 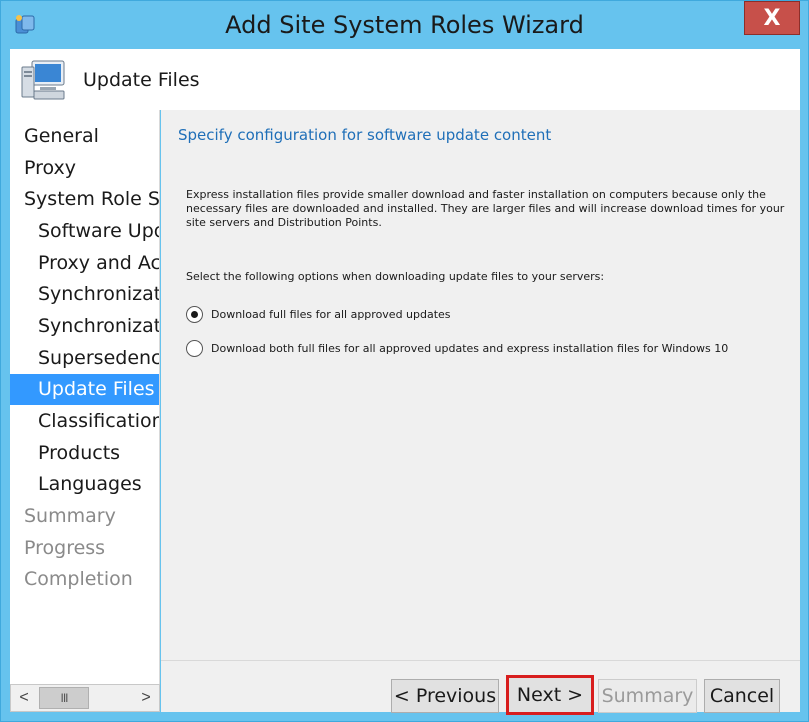 I want to click on window-title: Add Site System Roles Wizard, so click(x=404, y=25).